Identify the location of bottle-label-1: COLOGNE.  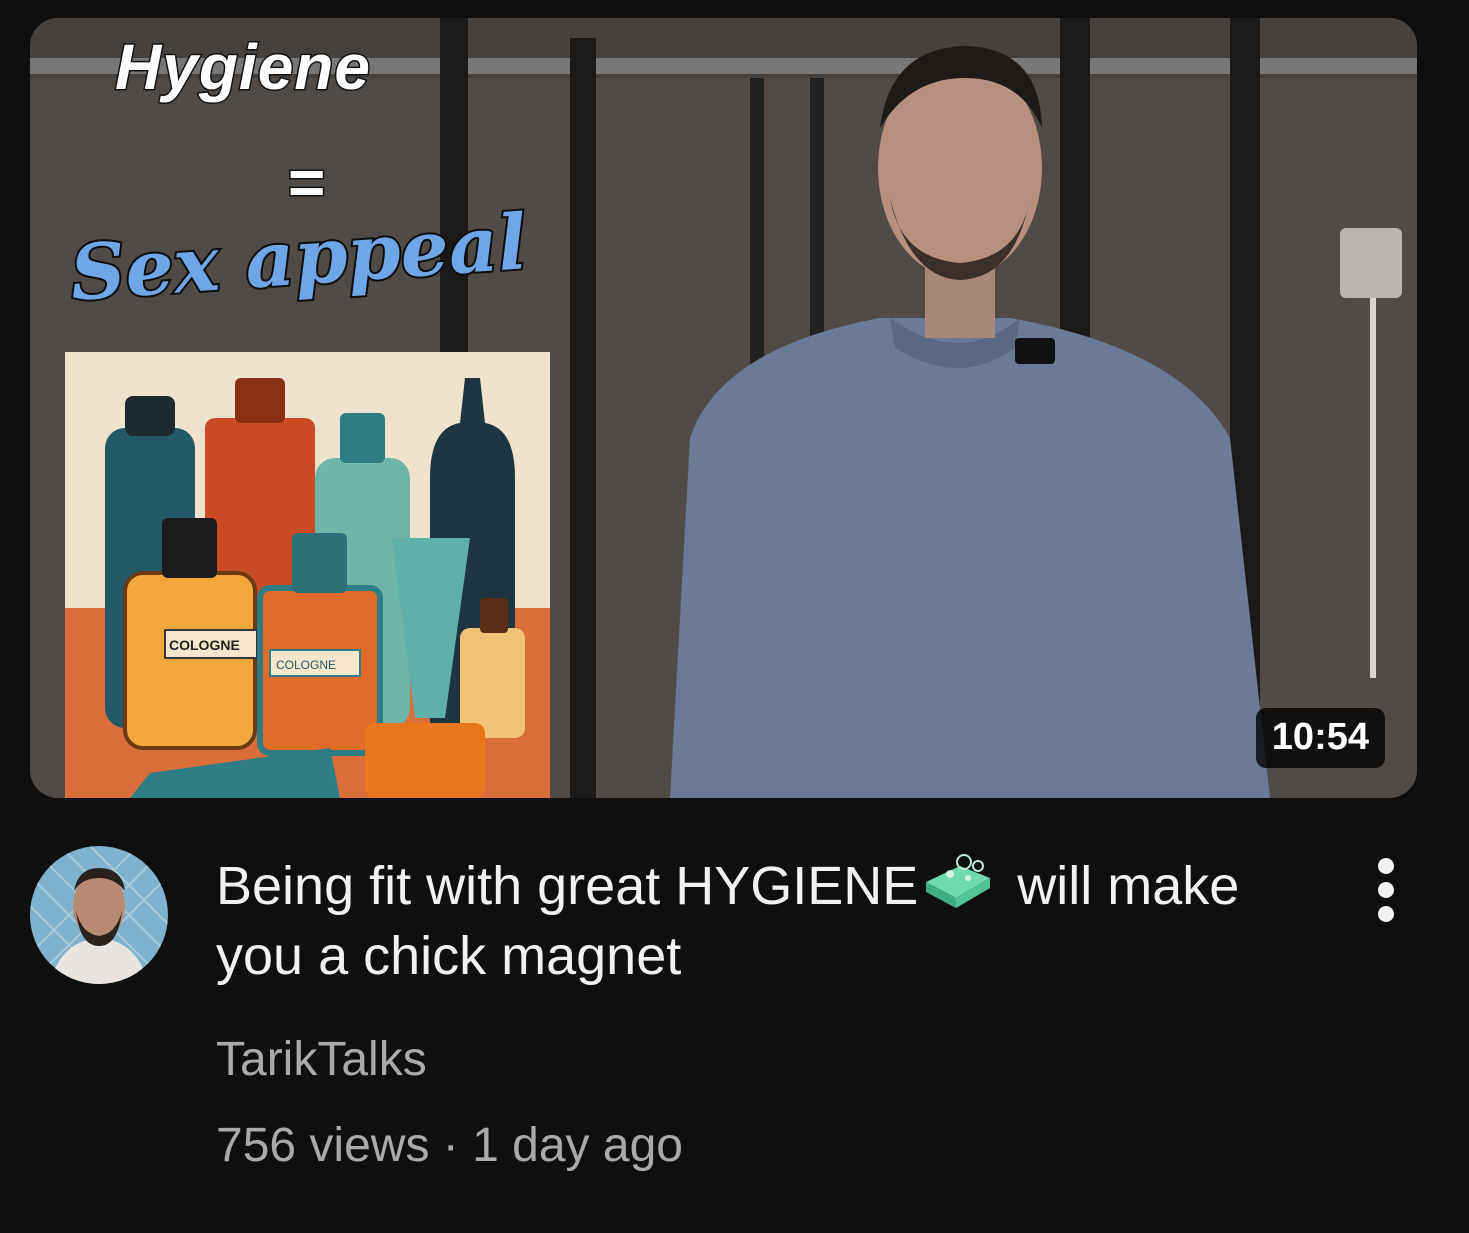
(204, 645).